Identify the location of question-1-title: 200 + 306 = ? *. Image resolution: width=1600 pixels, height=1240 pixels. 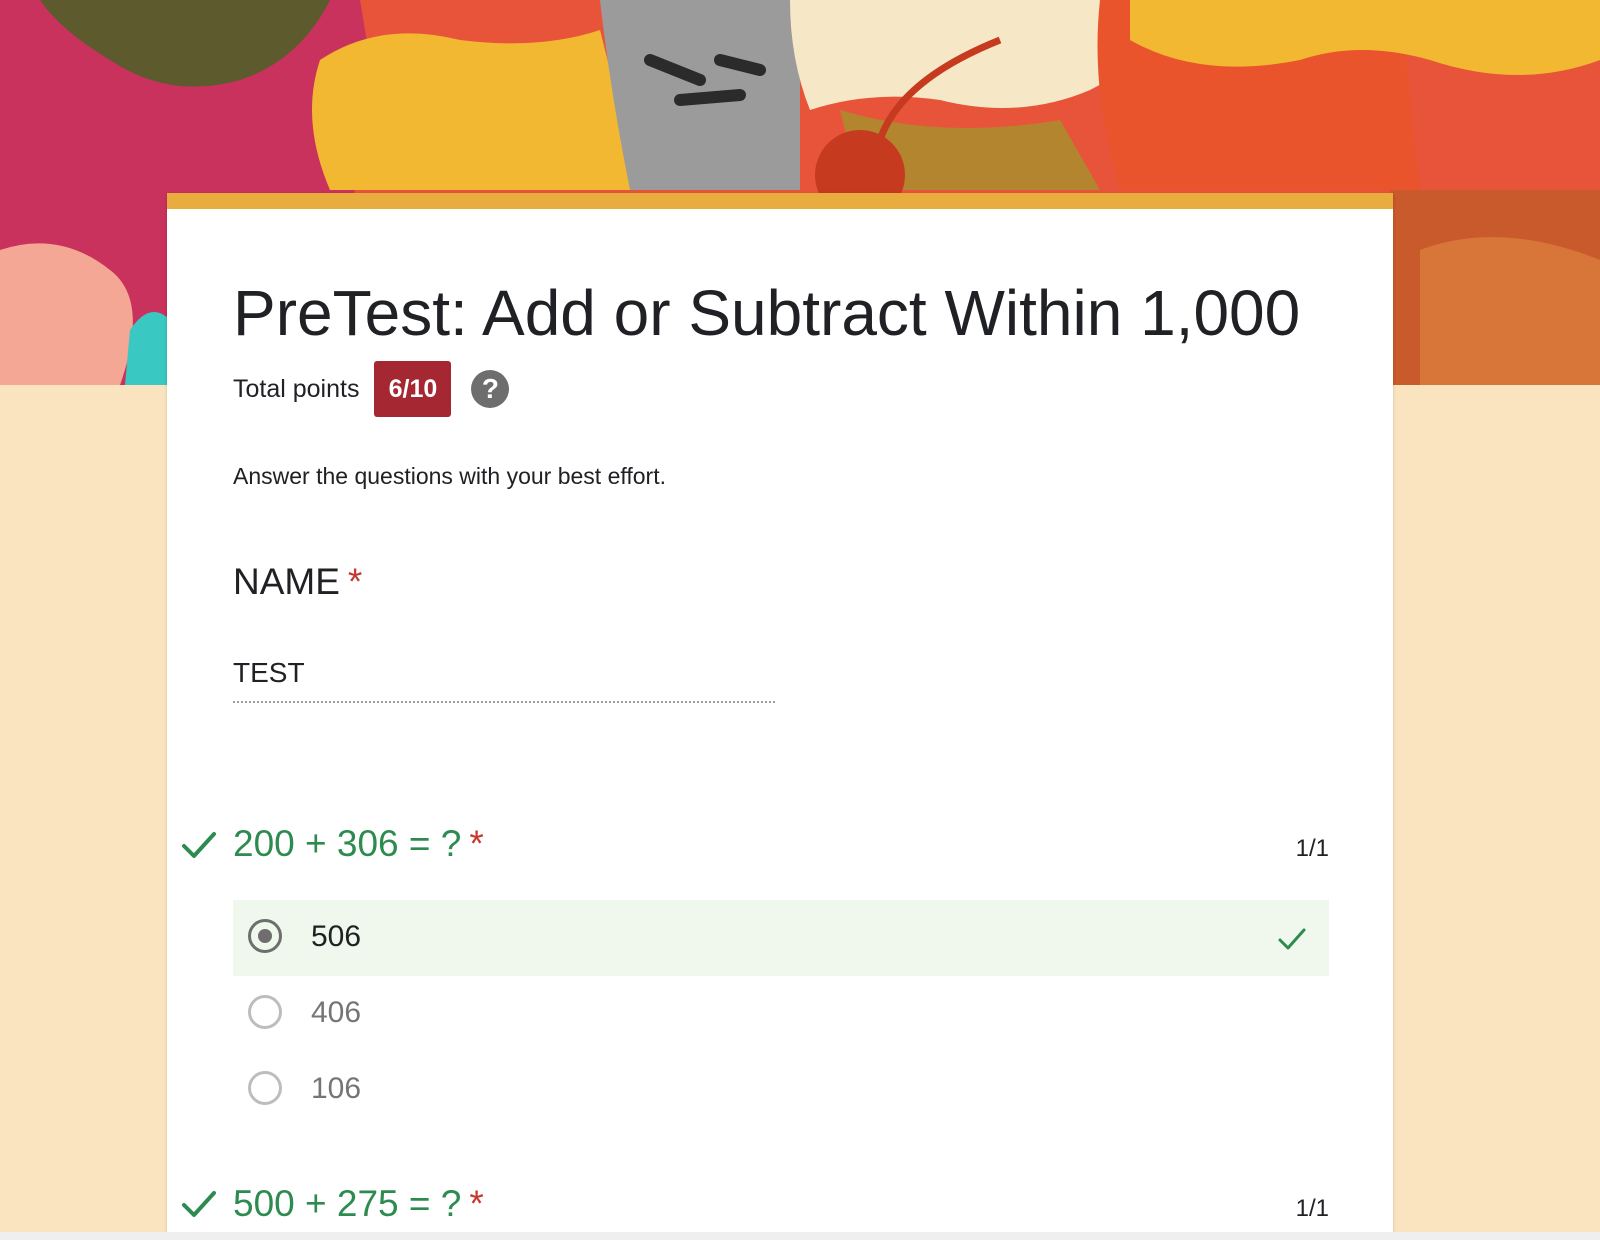
(358, 844).